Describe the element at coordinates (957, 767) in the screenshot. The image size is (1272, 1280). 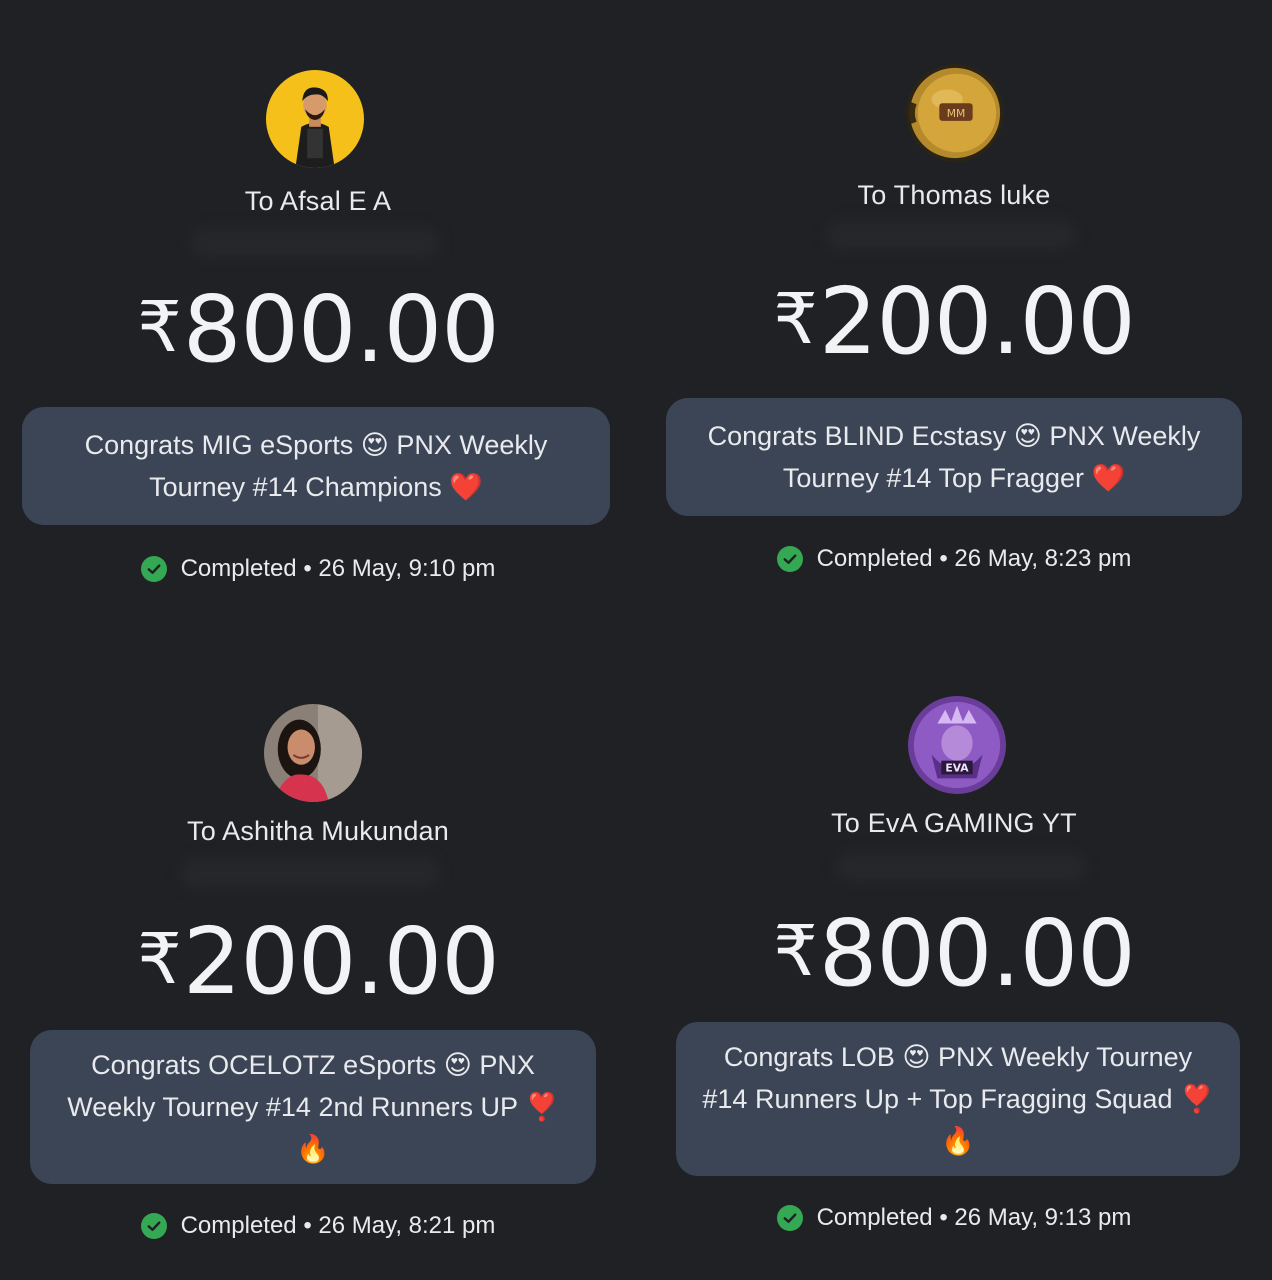
I see `svg-text: EVA` at that location.